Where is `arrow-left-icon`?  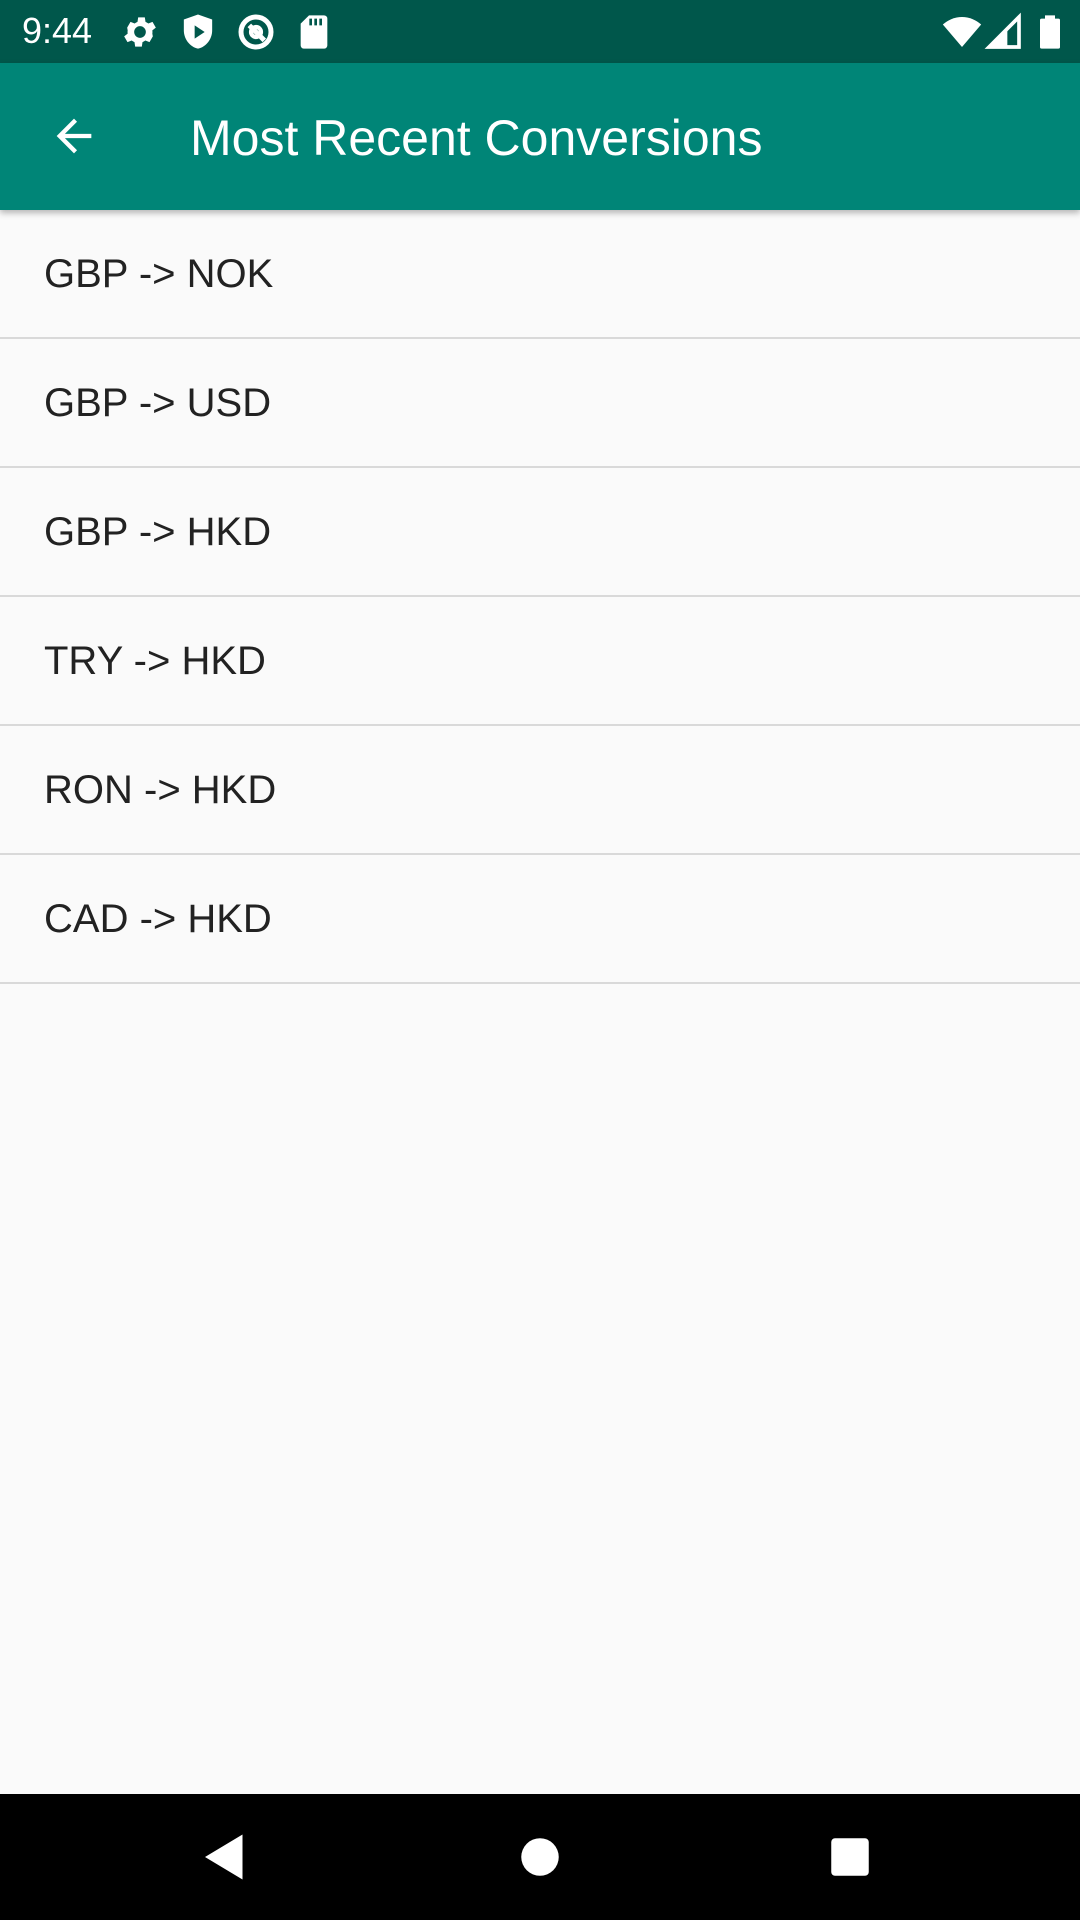 arrow-left-icon is located at coordinates (74, 136).